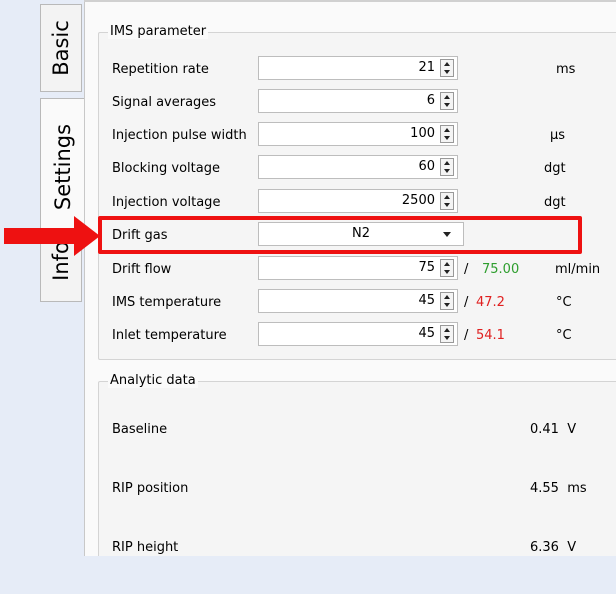 The width and height of the screenshot is (616, 594). Describe the element at coordinates (140, 429) in the screenshot. I see `baseline-label: Baseline` at that location.